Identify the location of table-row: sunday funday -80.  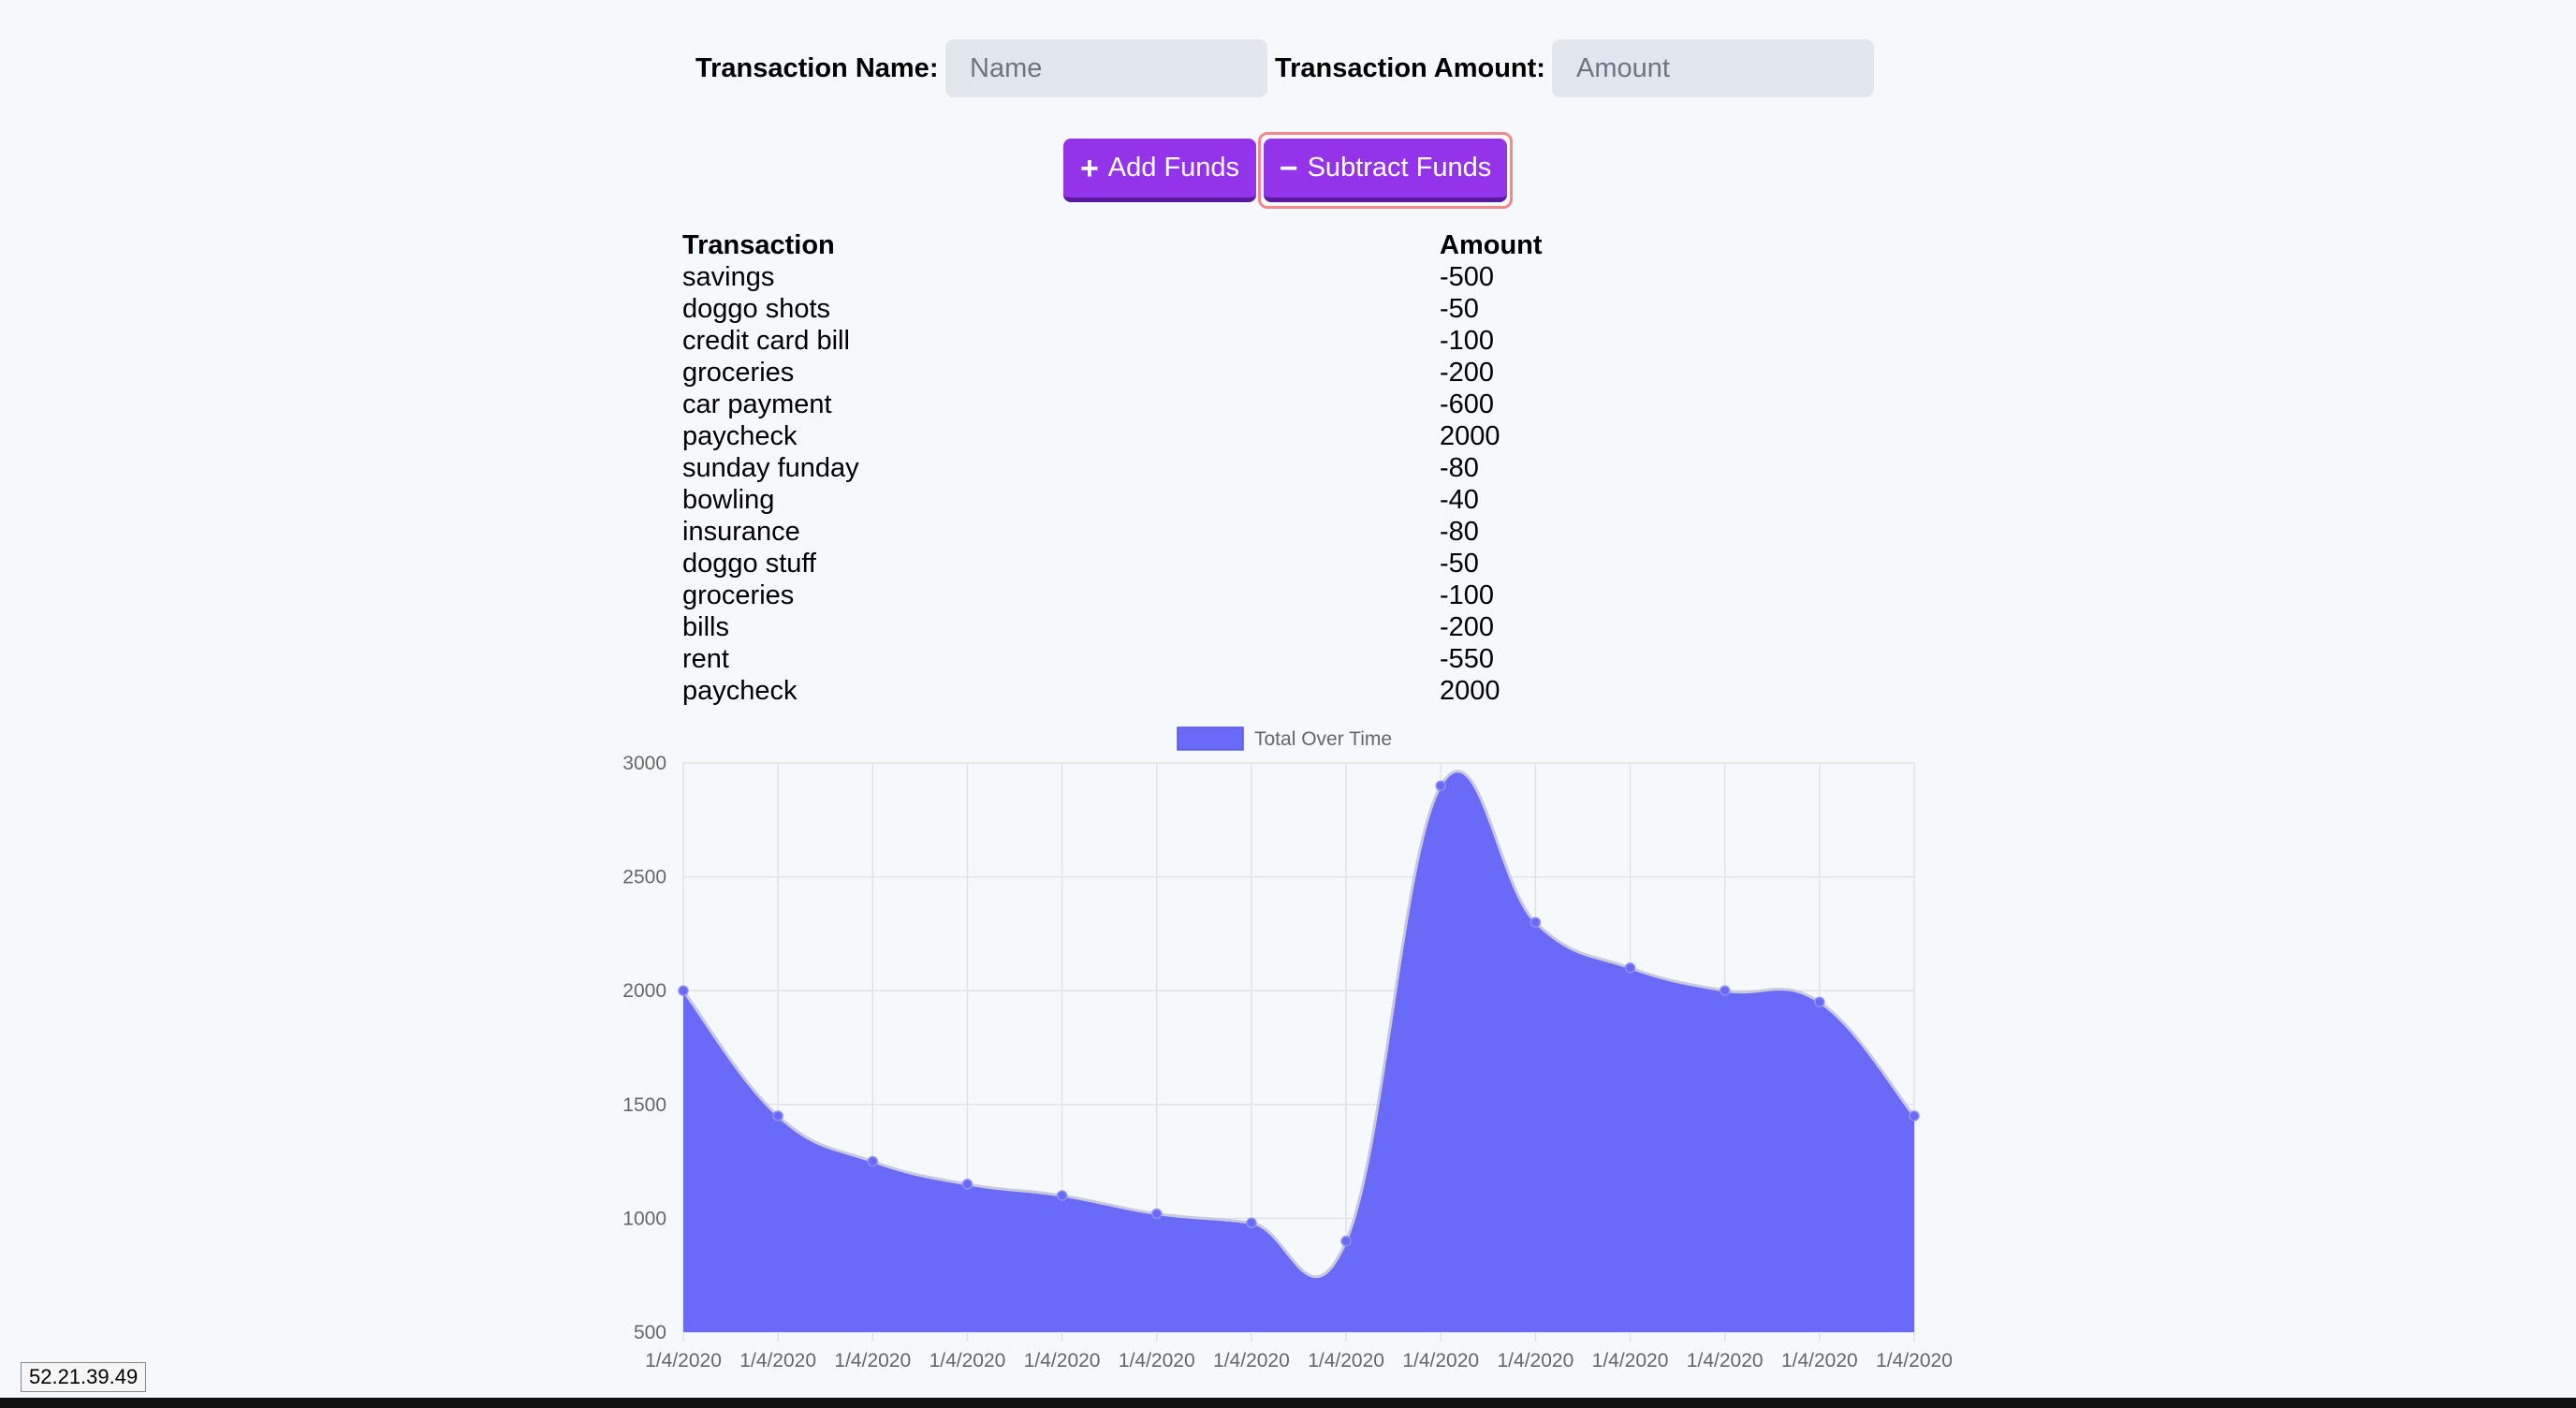
(1150, 468).